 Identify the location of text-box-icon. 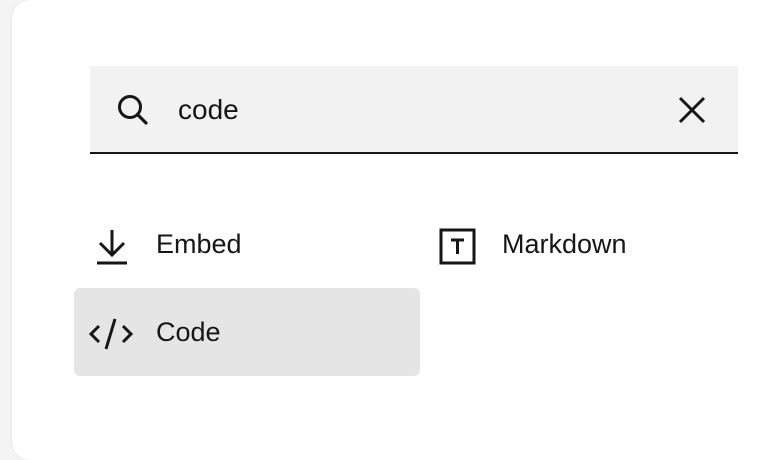
(457, 246).